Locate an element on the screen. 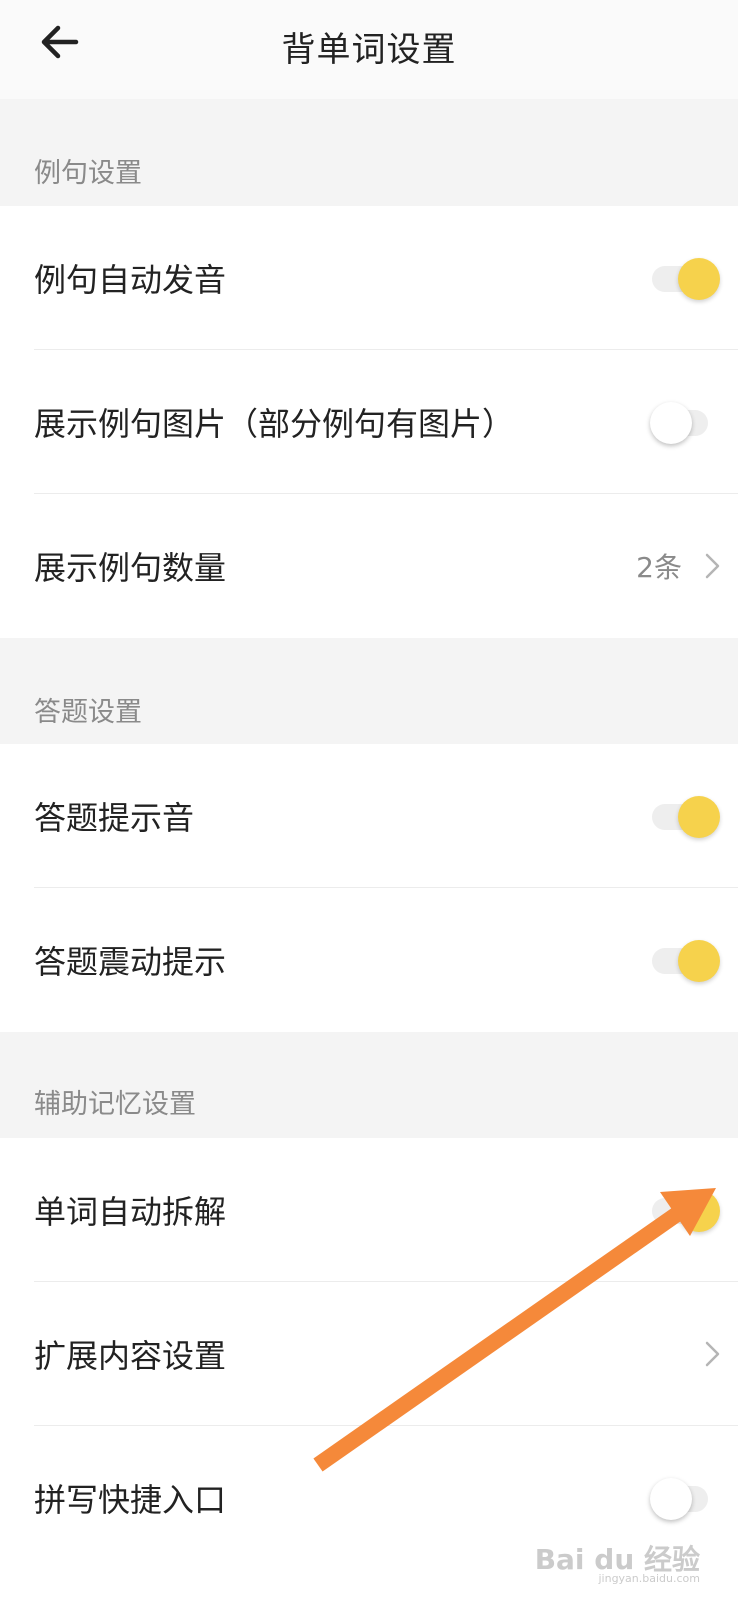 This screenshot has width=738, height=1600. top-app-bar: 背单词设置 is located at coordinates (369, 49).